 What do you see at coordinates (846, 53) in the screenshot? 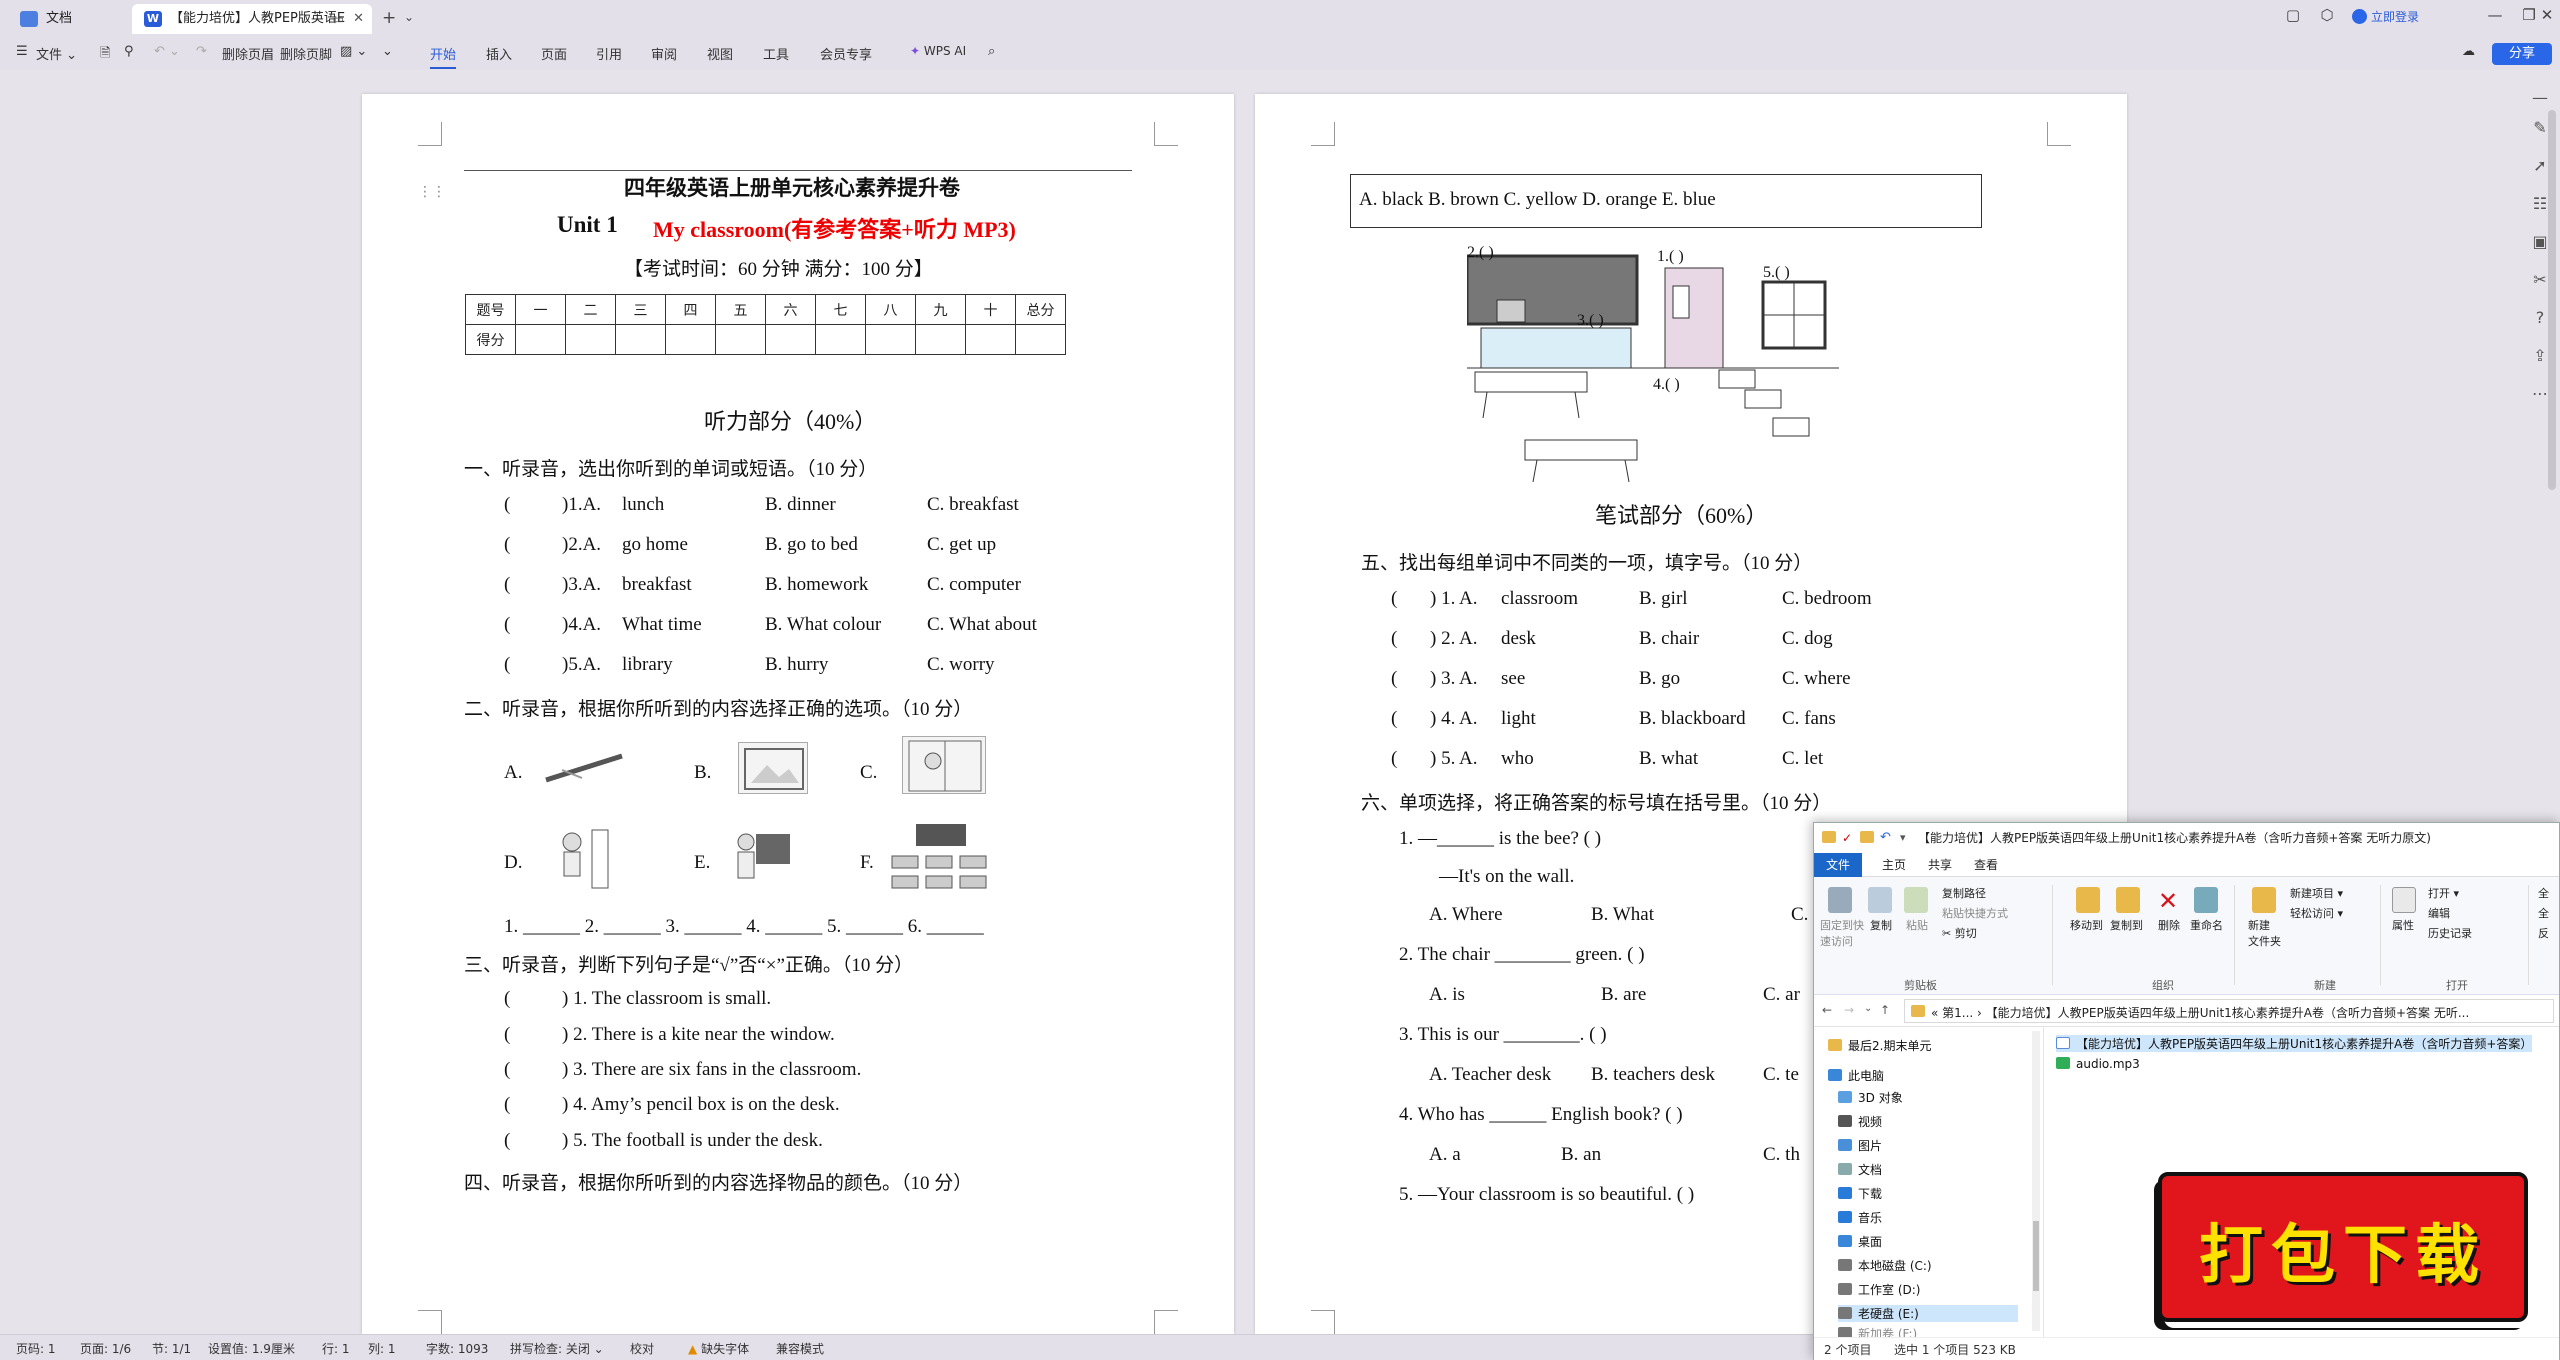
I see `tab-member: 会员专享` at bounding box center [846, 53].